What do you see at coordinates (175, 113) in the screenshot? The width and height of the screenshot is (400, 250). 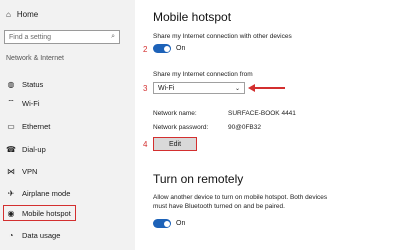 I see `network-name-label: Network name:` at bounding box center [175, 113].